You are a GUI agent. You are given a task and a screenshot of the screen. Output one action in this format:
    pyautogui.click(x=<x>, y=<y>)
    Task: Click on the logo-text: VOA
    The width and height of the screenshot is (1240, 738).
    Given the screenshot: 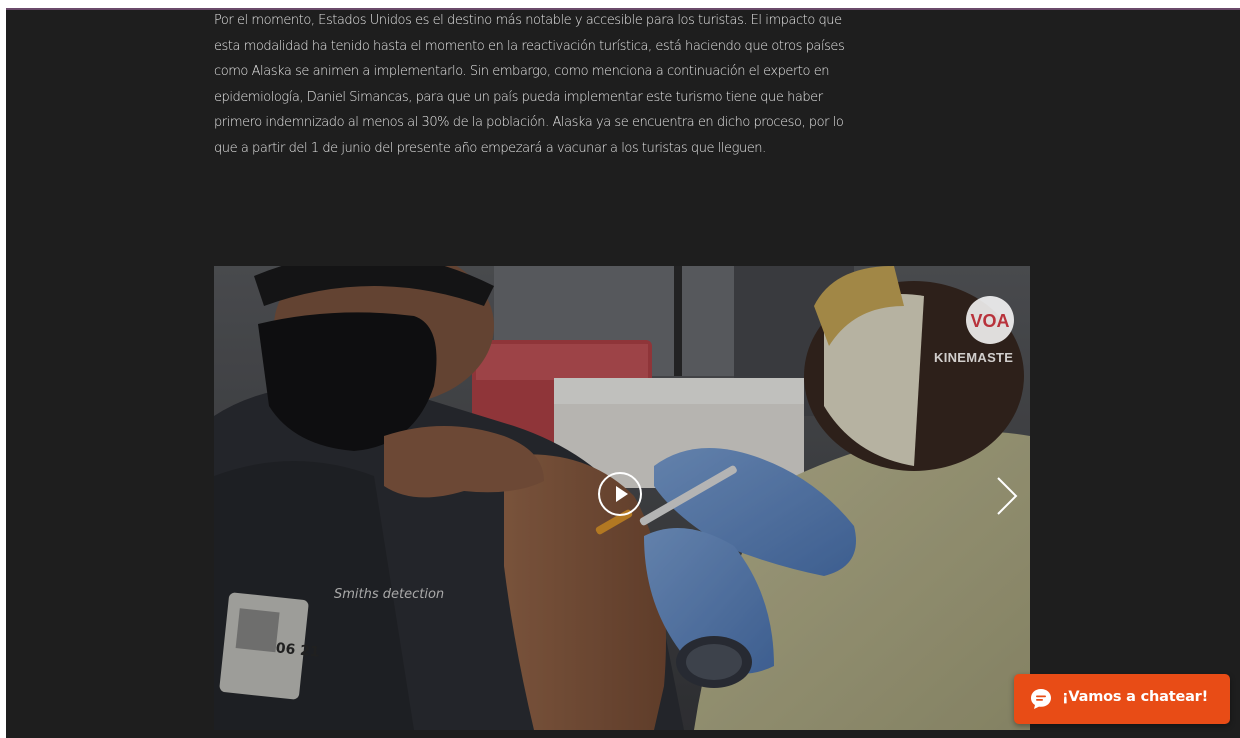 What is the action you would take?
    pyautogui.click(x=989, y=321)
    